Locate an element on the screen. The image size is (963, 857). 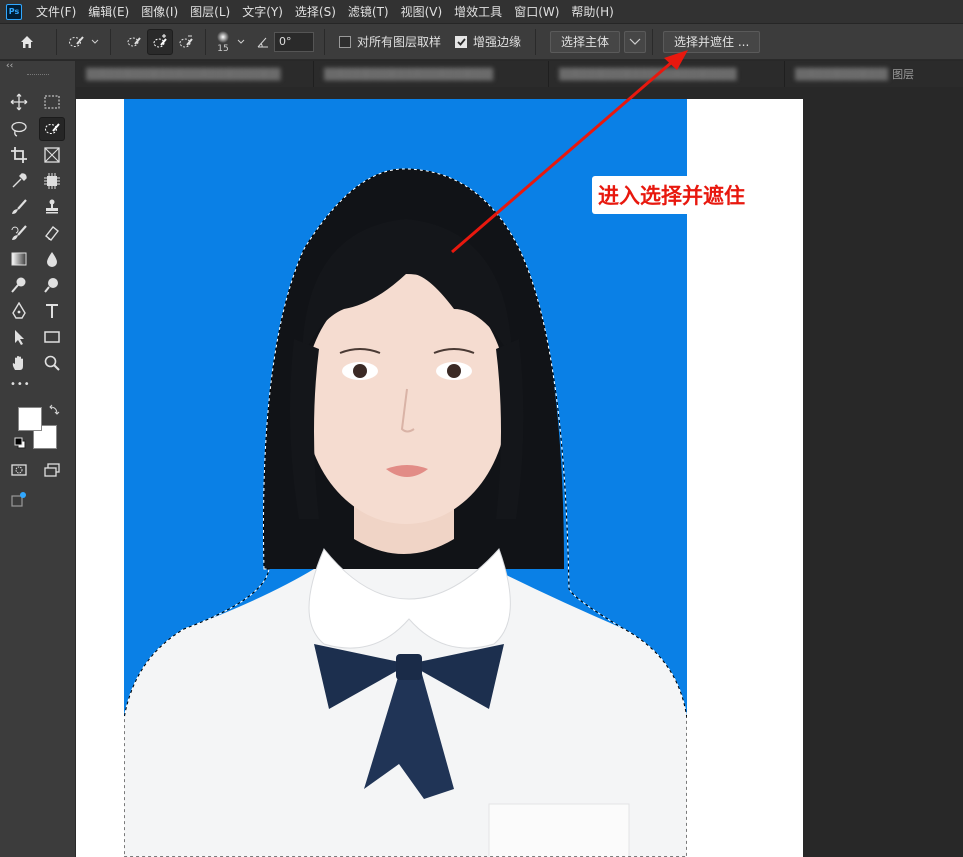
more-tools-icon: ••• is located at coordinates (20, 384).